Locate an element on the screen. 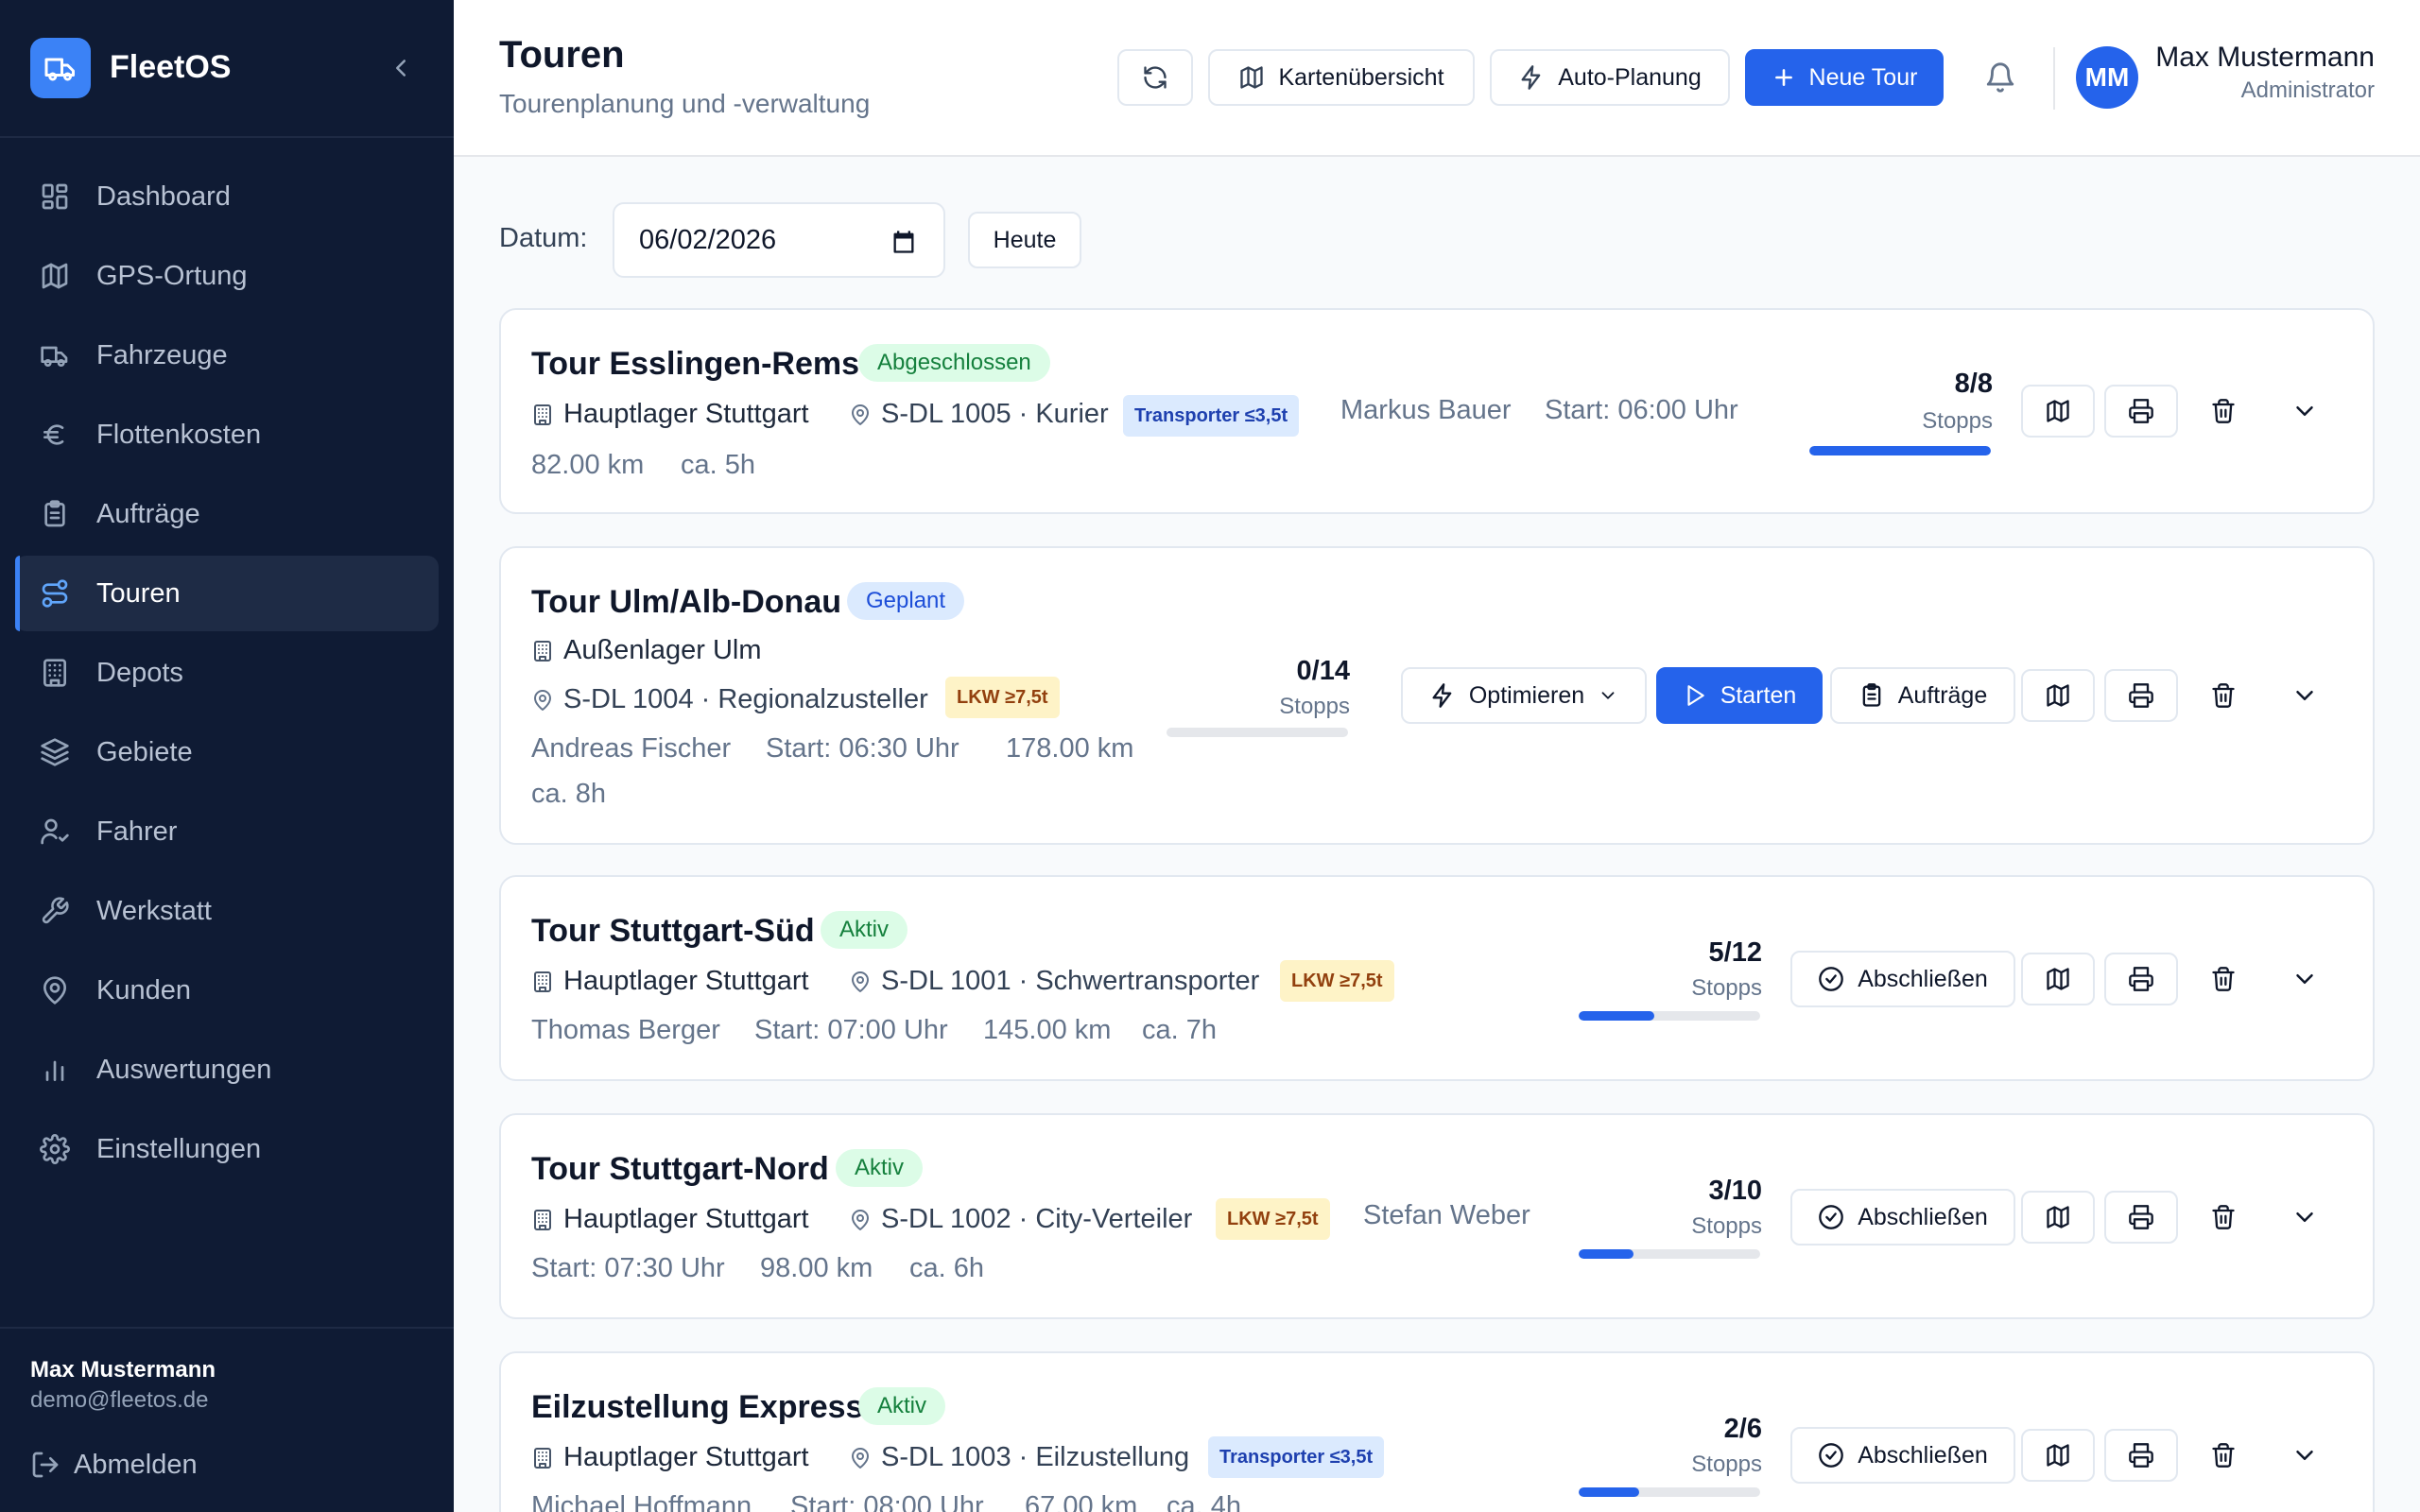 The width and height of the screenshot is (2420, 1512). zap-icon is located at coordinates (1531, 77).